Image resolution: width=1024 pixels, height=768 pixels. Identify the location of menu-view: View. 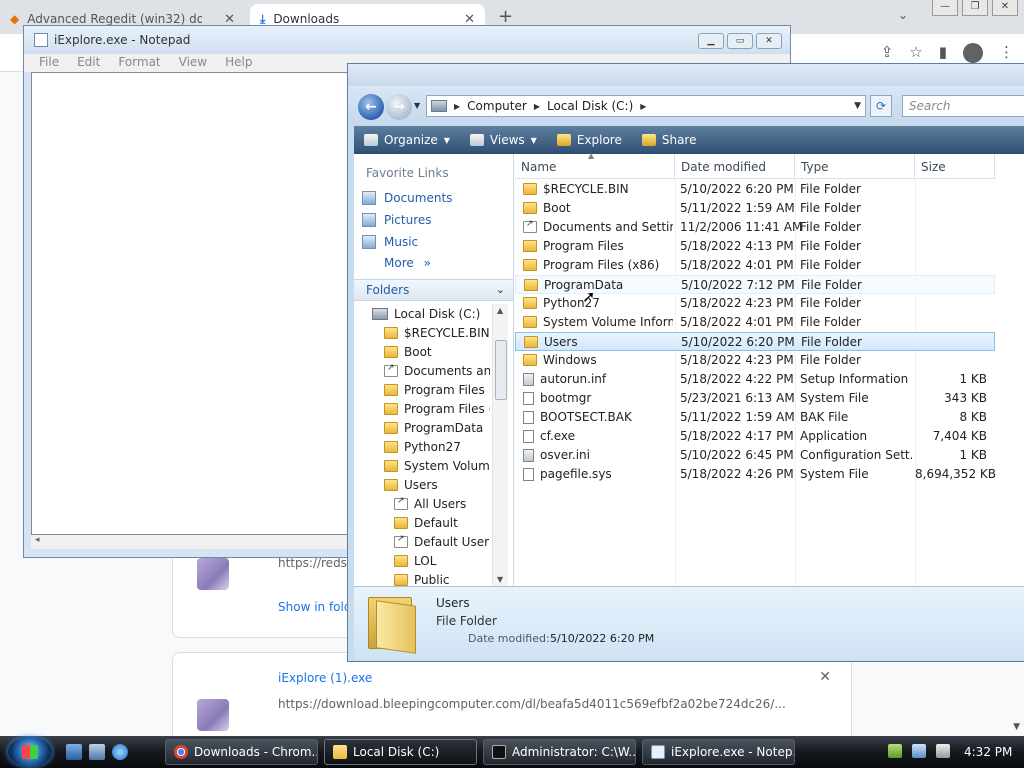
(193, 63).